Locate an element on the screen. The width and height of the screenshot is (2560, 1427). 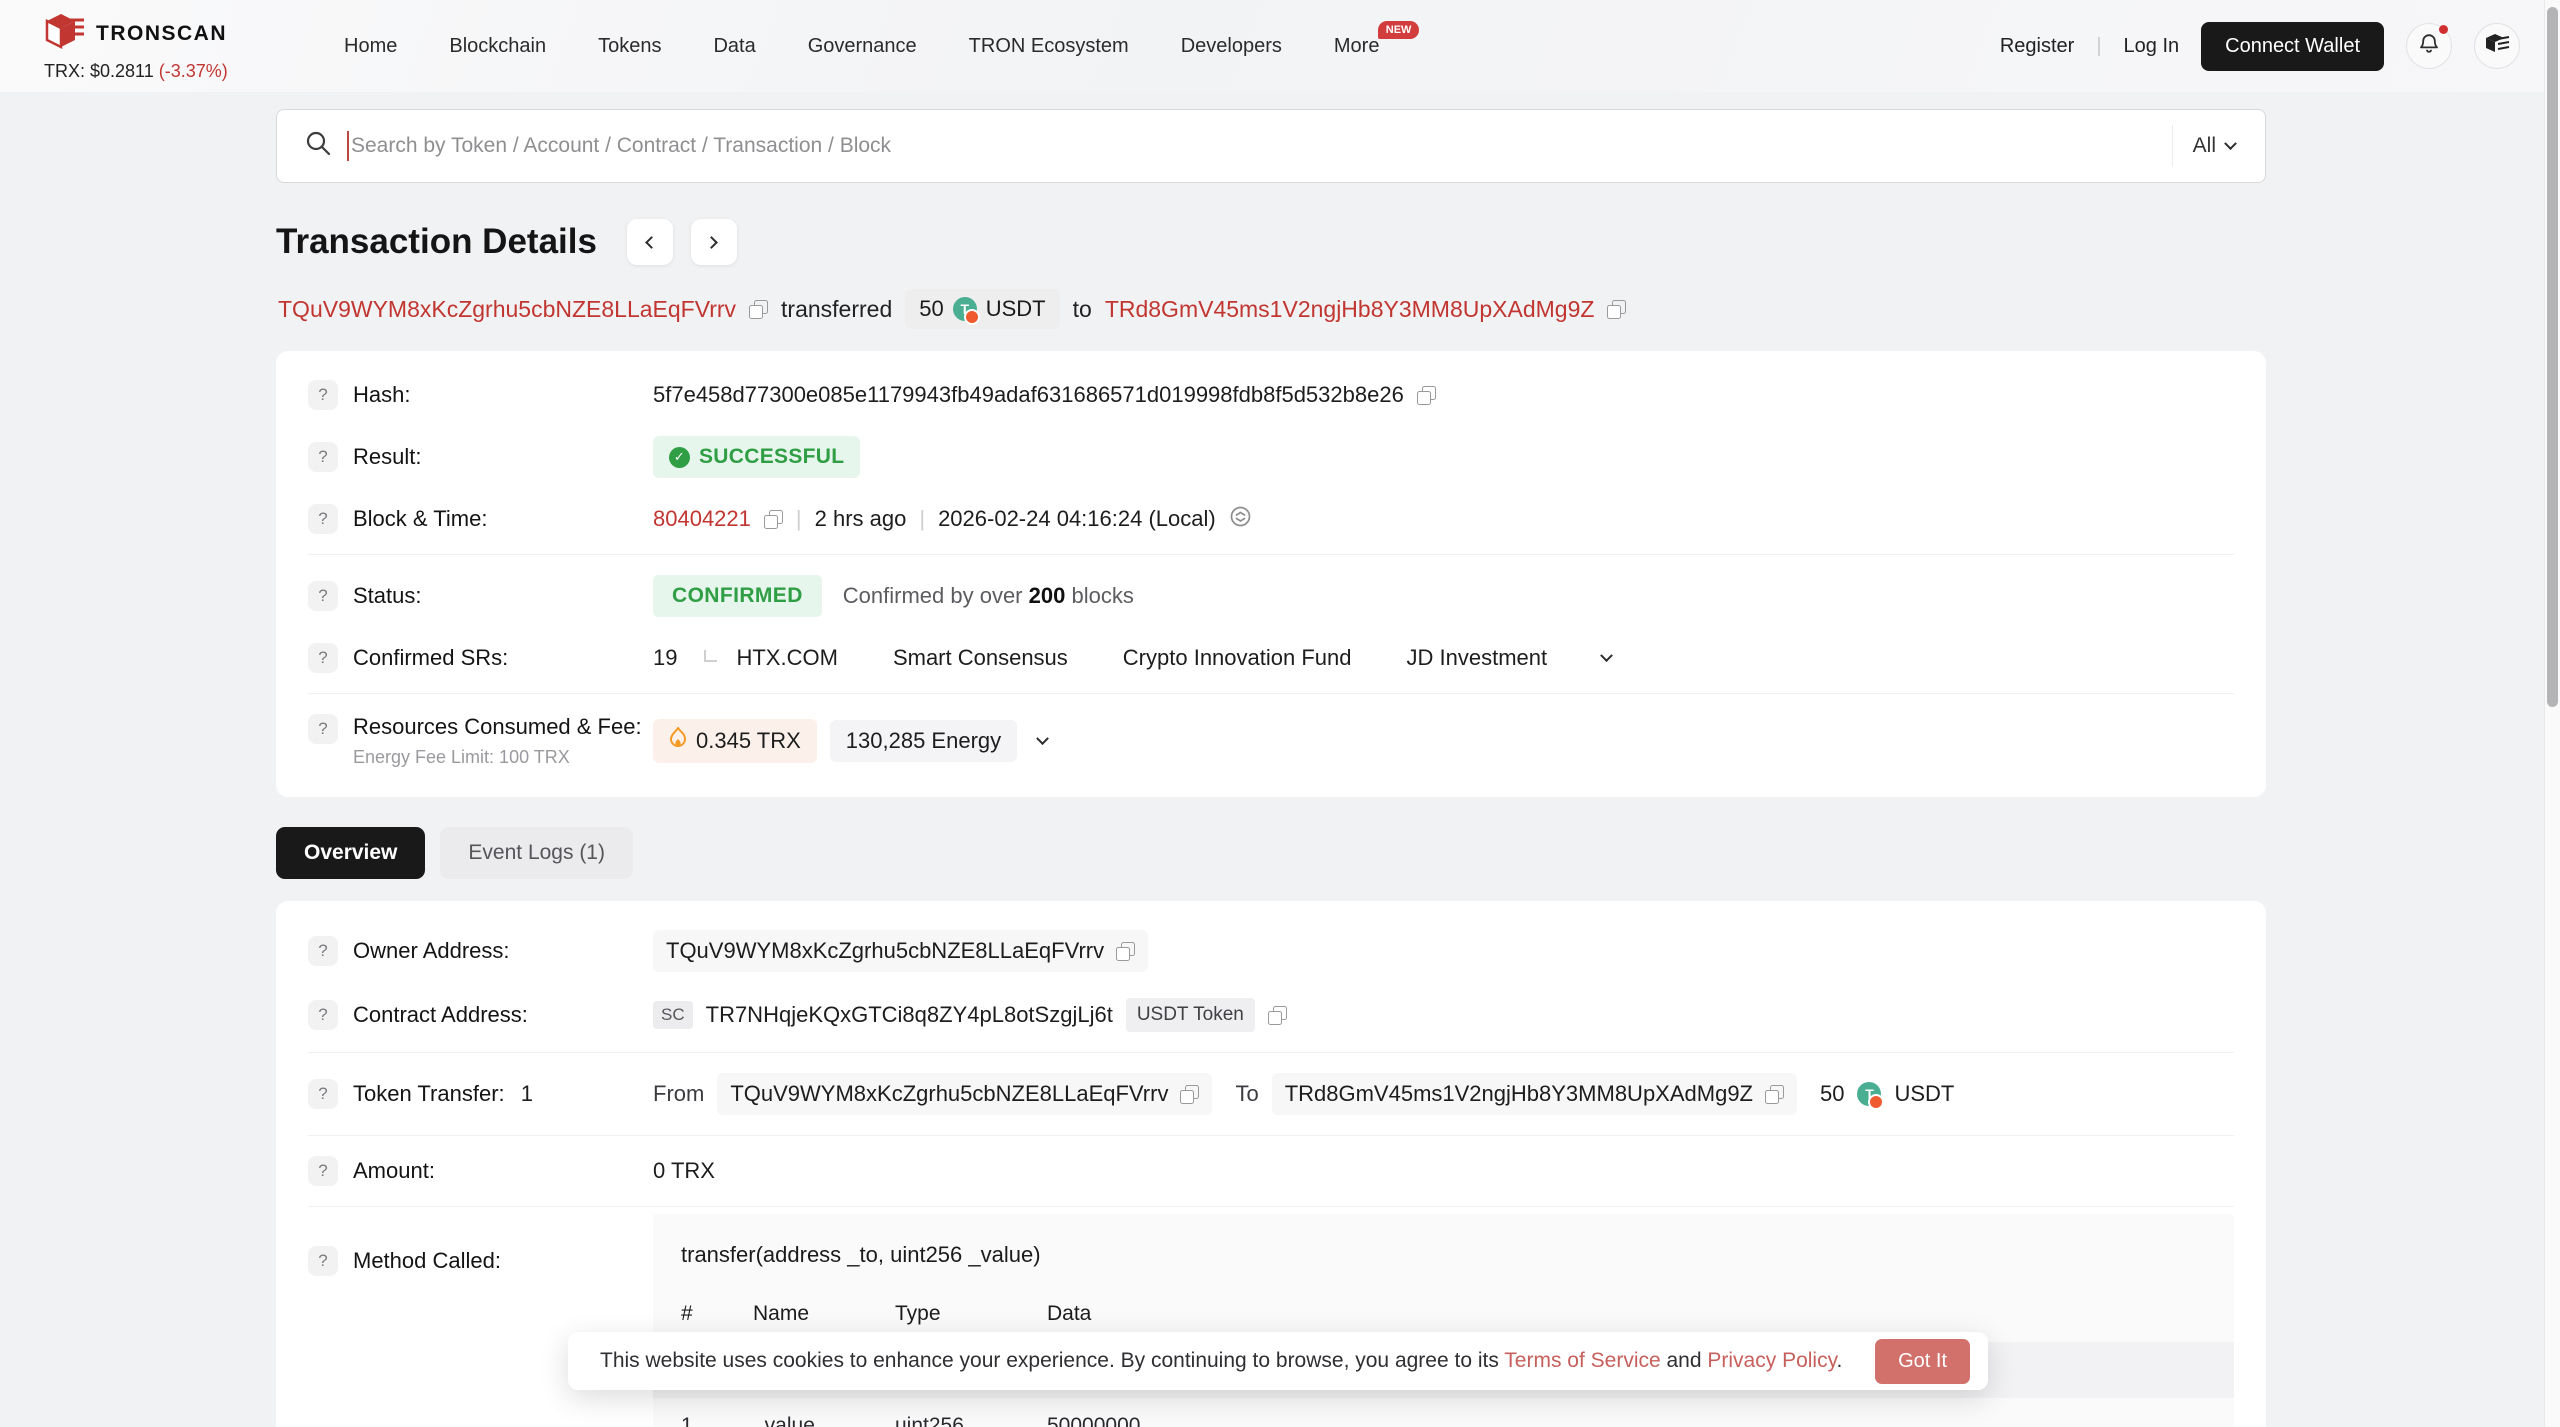
status-note: Confirmed by over 200 blocks is located at coordinates (988, 595).